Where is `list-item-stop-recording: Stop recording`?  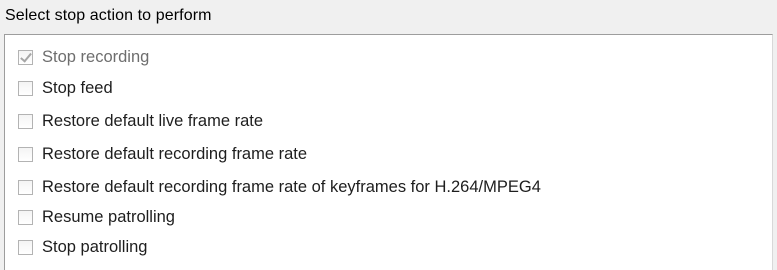 list-item-stop-recording: Stop recording is located at coordinates (83, 57).